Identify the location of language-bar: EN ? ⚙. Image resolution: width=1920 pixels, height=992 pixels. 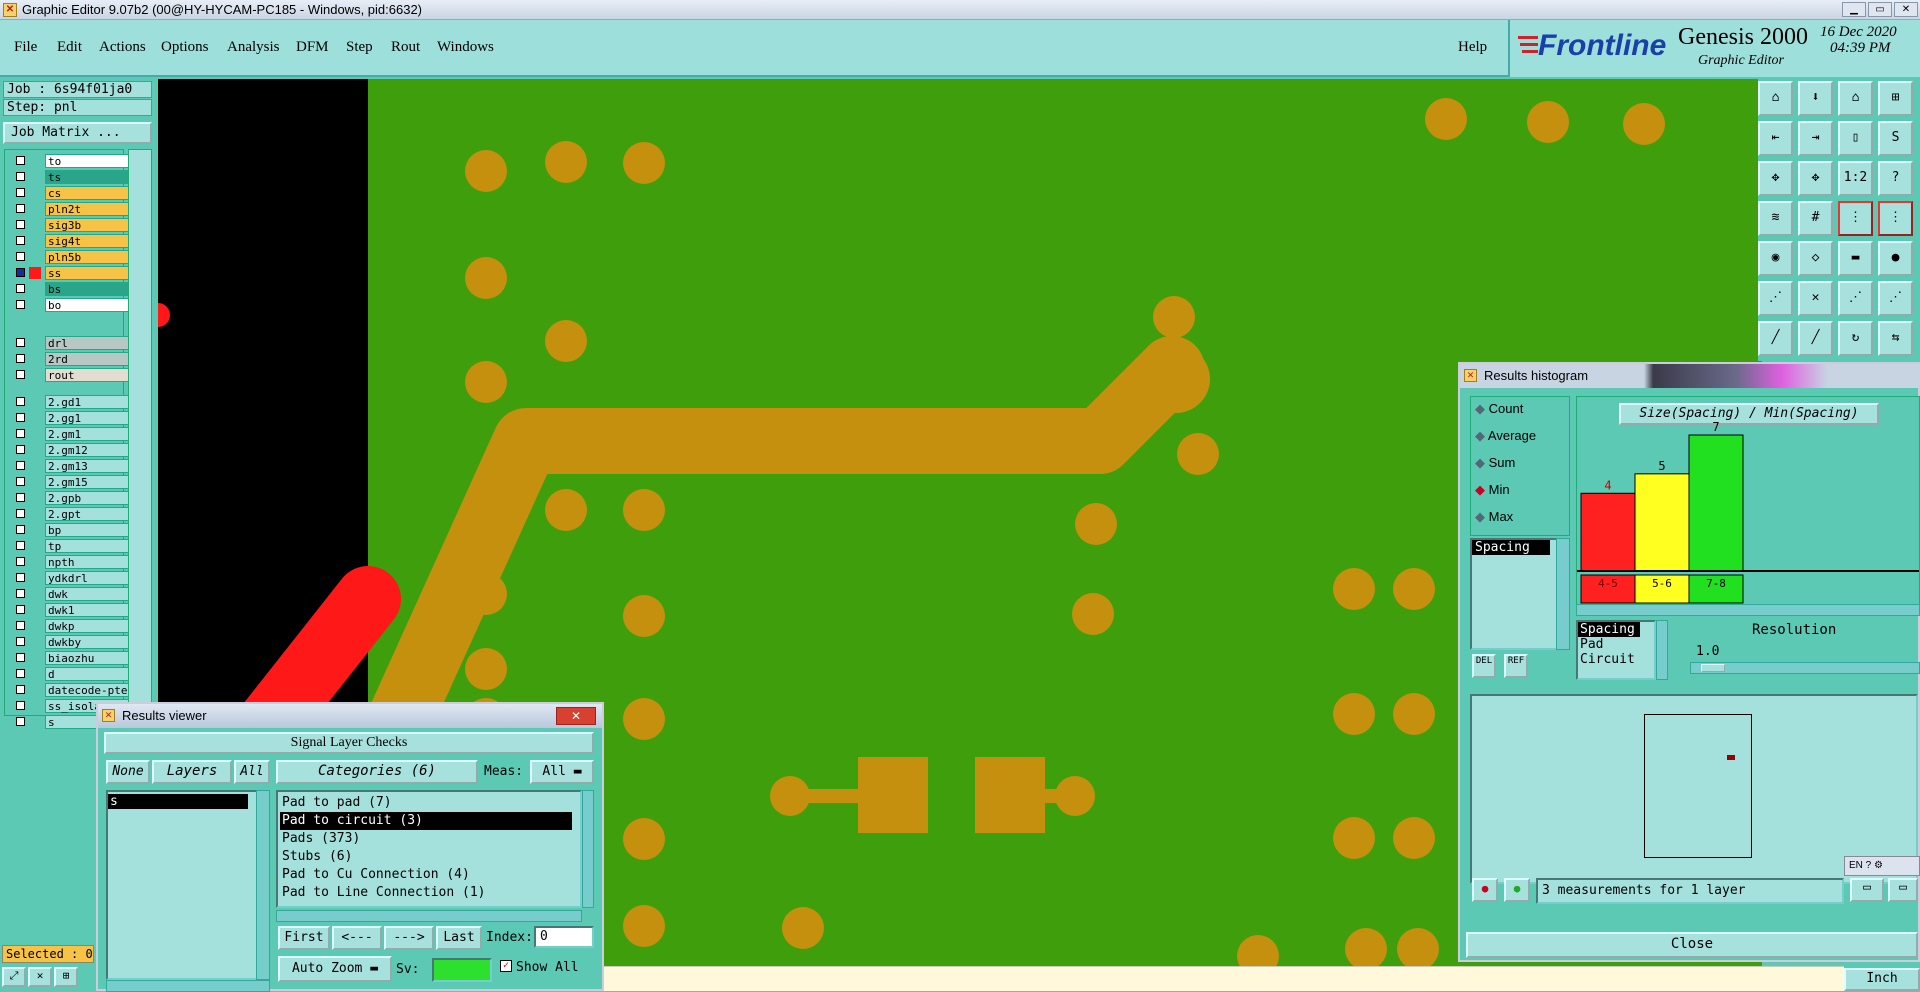
(1882, 866).